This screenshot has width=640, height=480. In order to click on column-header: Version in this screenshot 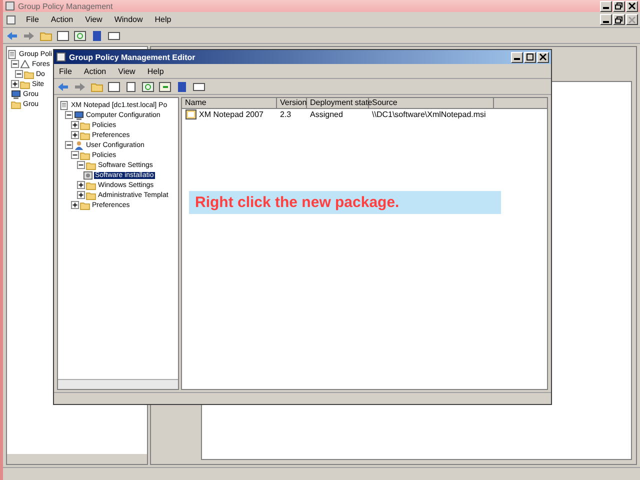, I will do `click(292, 103)`.